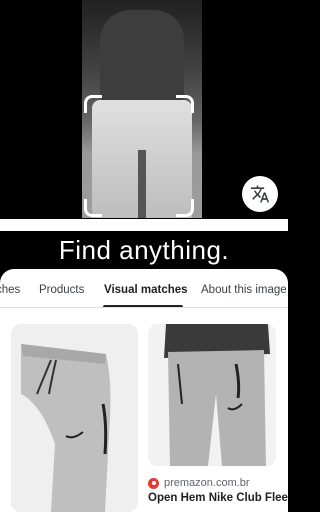 This screenshot has height=512, width=320. Describe the element at coordinates (244, 290) in the screenshot. I see `tab-about-this-image: About this image` at that location.